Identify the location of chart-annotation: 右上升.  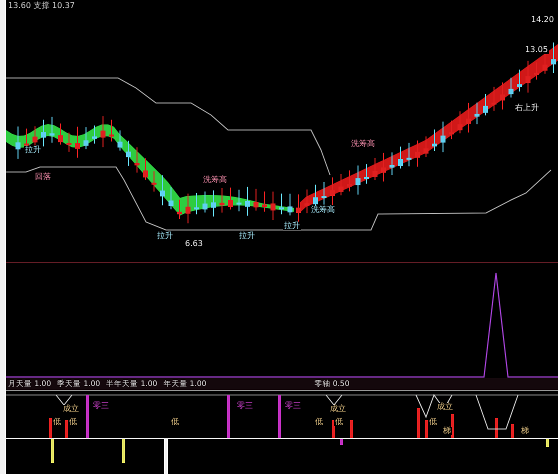
(527, 108).